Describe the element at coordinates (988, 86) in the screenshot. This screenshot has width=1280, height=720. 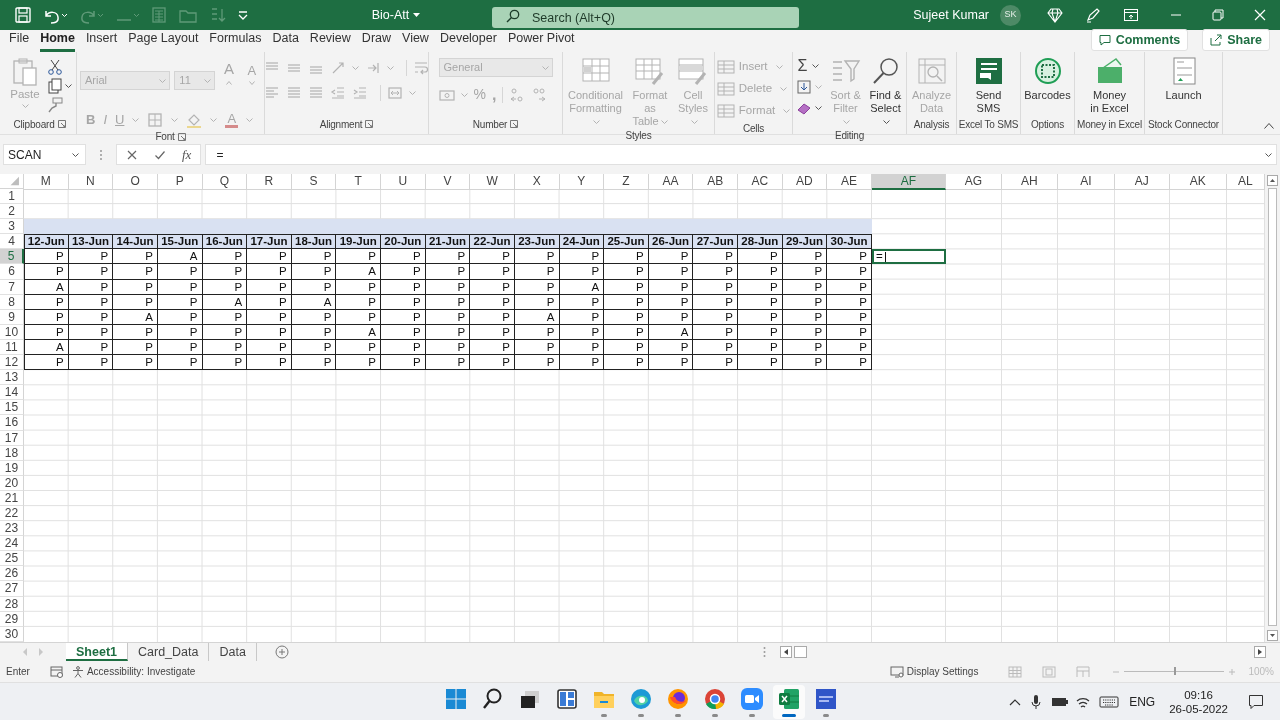
I see `ribbon-button: Send SMS` at that location.